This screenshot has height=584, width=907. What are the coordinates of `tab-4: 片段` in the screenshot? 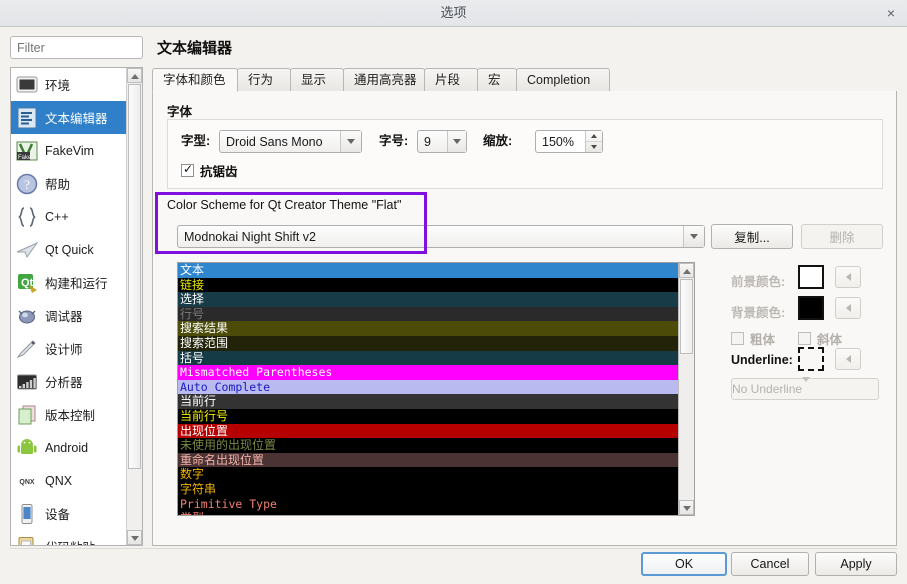 It's located at (451, 80).